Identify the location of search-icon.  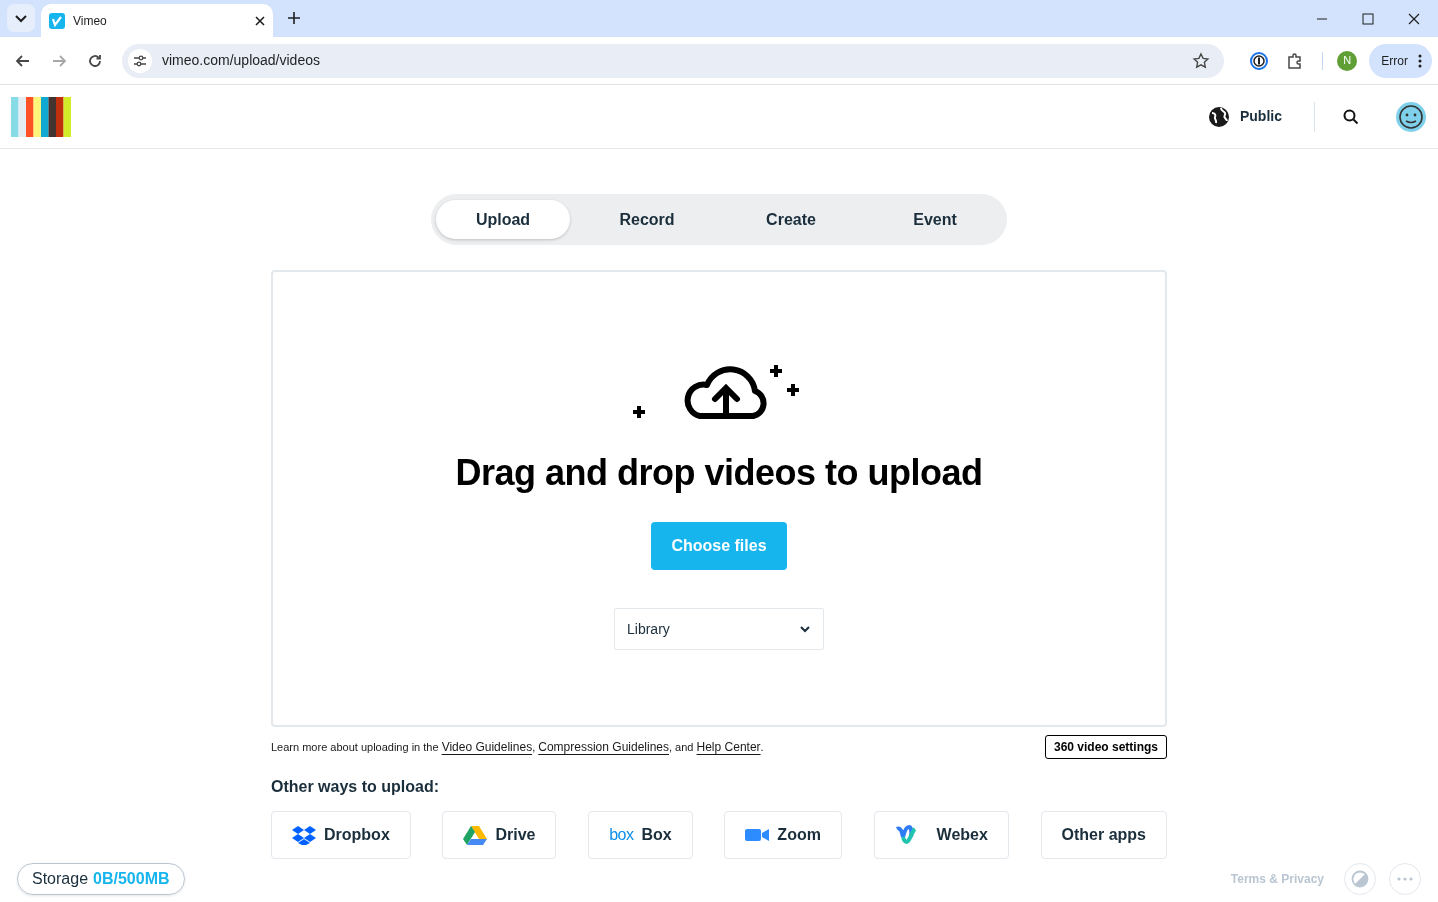
(1351, 116).